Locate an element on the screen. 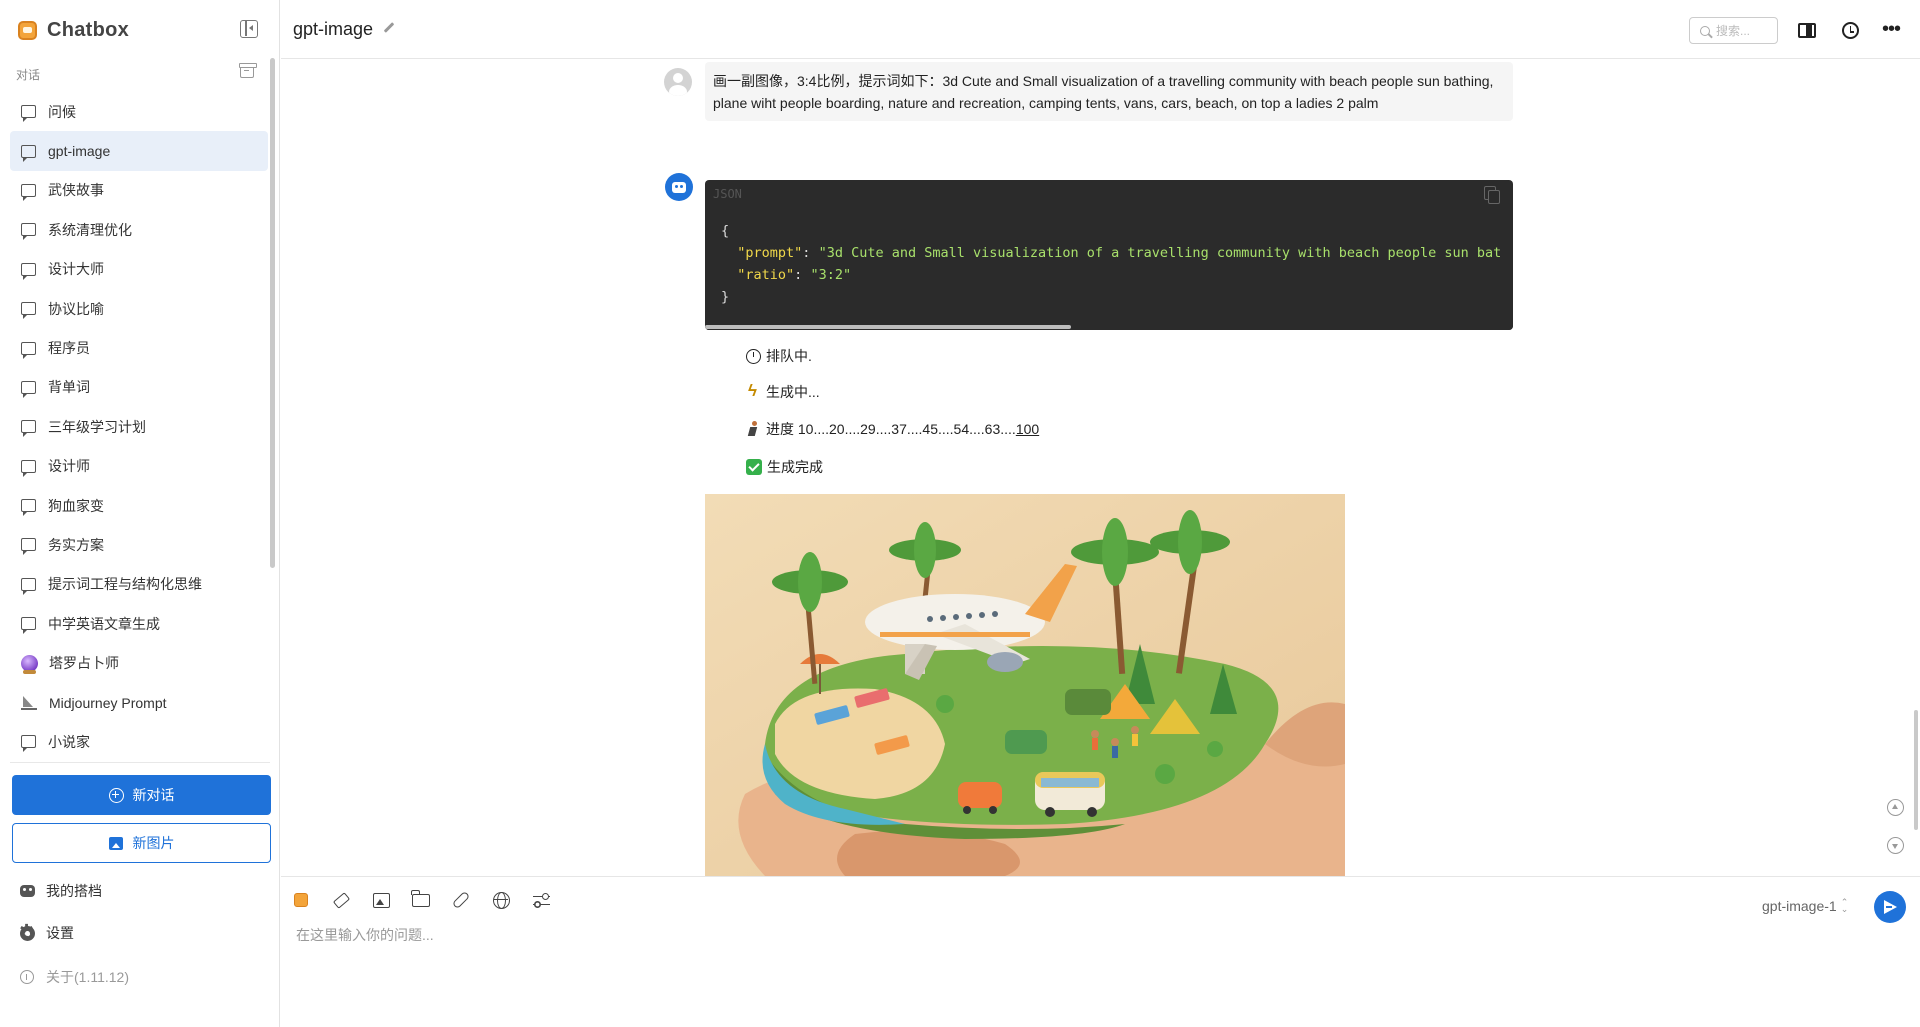  plus-circle-icon is located at coordinates (116, 795).